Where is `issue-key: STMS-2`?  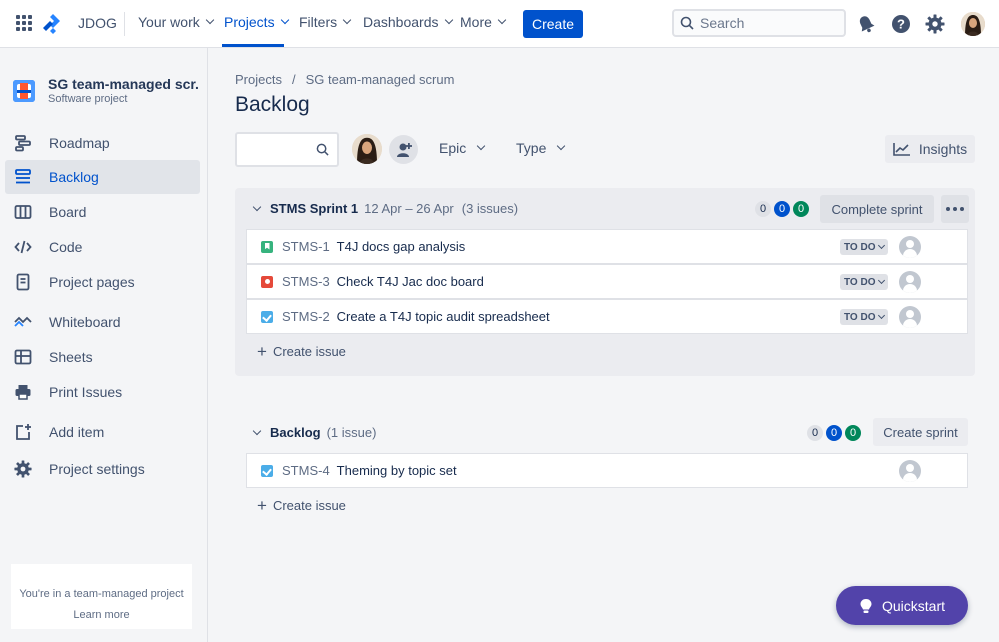 issue-key: STMS-2 is located at coordinates (306, 316).